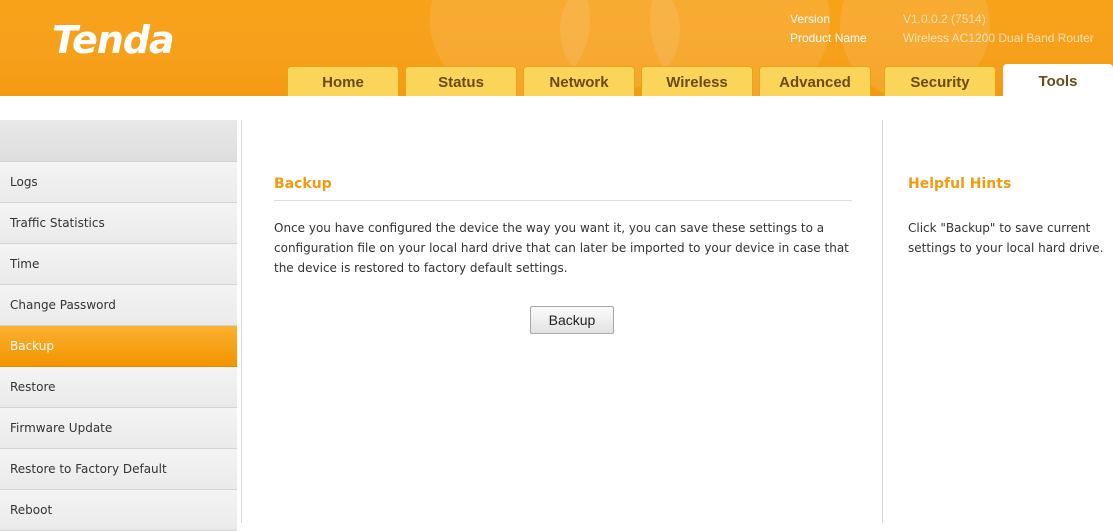 This screenshot has height=531, width=1113. What do you see at coordinates (815, 81) in the screenshot?
I see `tab-advanced: Advanced` at bounding box center [815, 81].